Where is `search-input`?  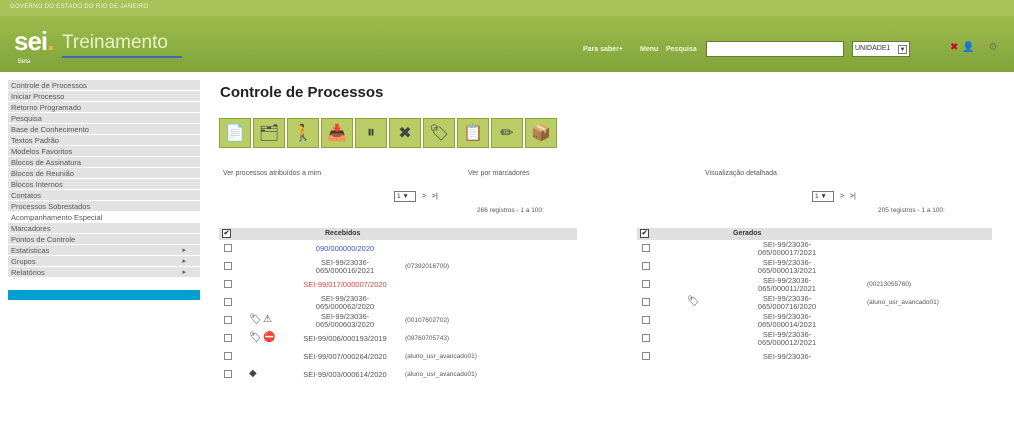
search-input is located at coordinates (775, 49).